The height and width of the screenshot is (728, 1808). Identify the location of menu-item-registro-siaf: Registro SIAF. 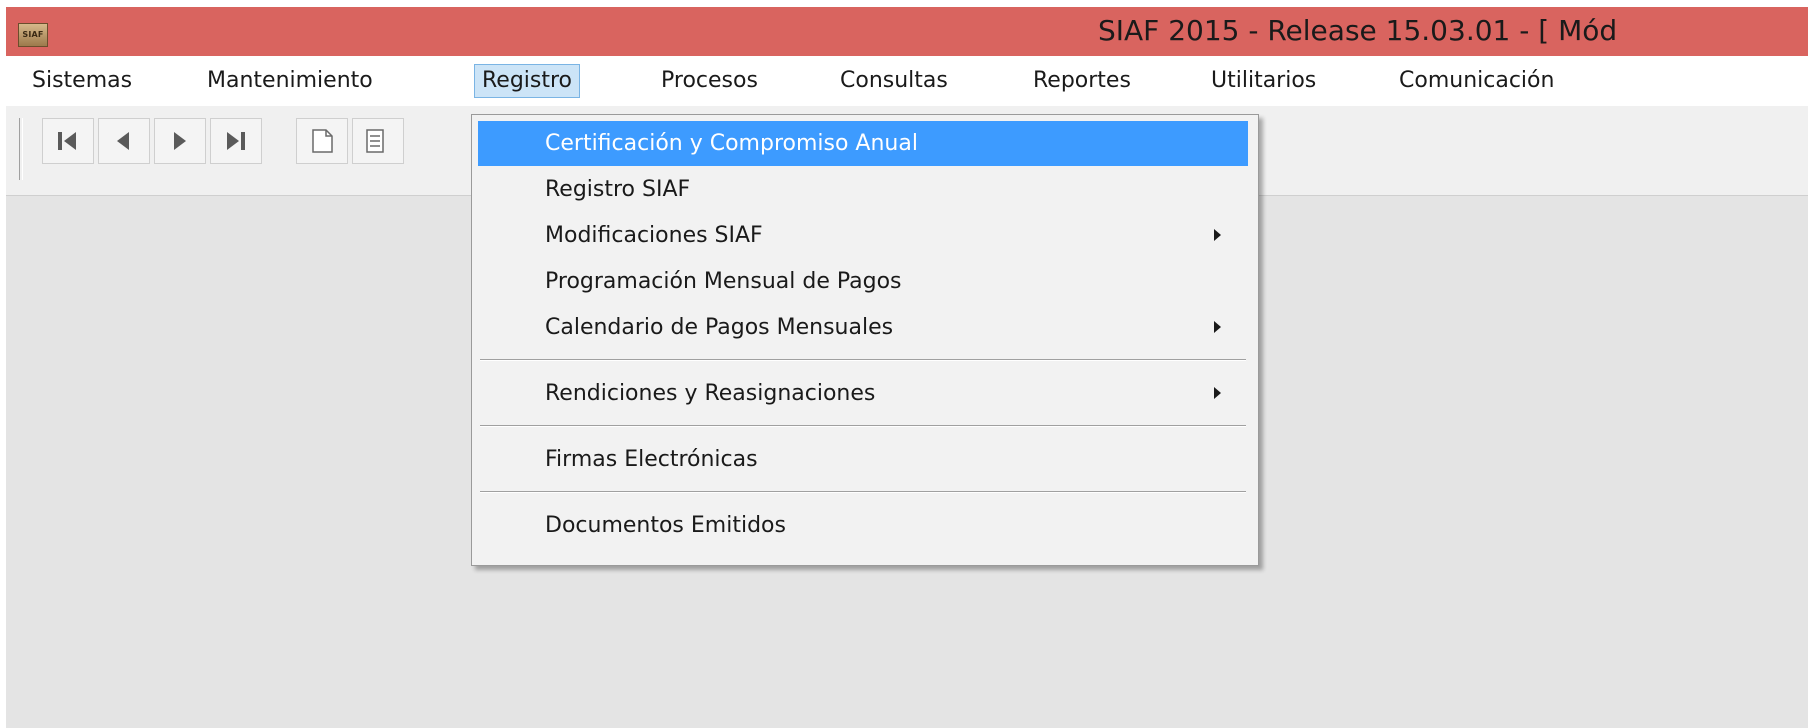
(863, 189).